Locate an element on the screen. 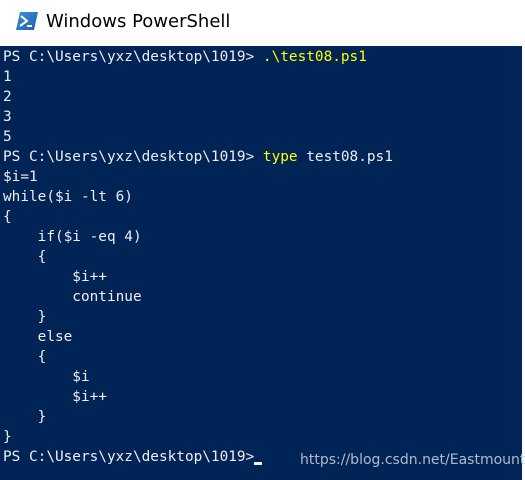  console-line-text: while($i -lt 6) is located at coordinates (68, 197).